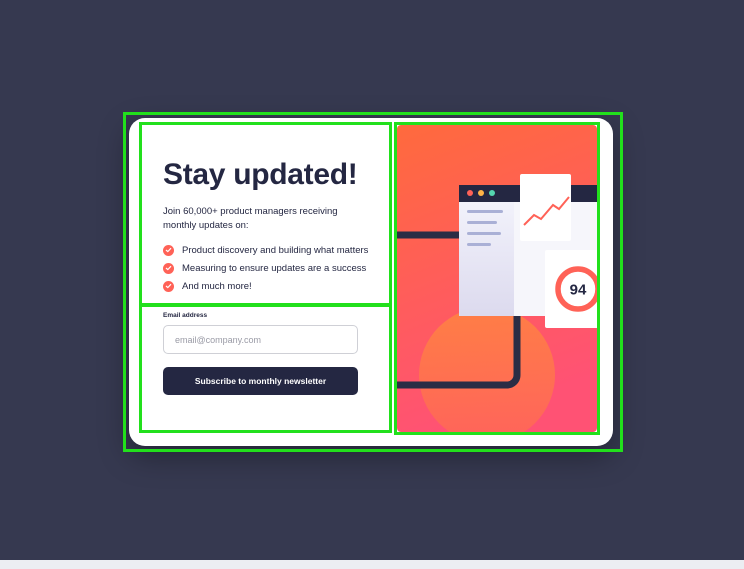 This screenshot has width=744, height=569. What do you see at coordinates (372, 564) in the screenshot?
I see `page-bottom-strip` at bounding box center [372, 564].